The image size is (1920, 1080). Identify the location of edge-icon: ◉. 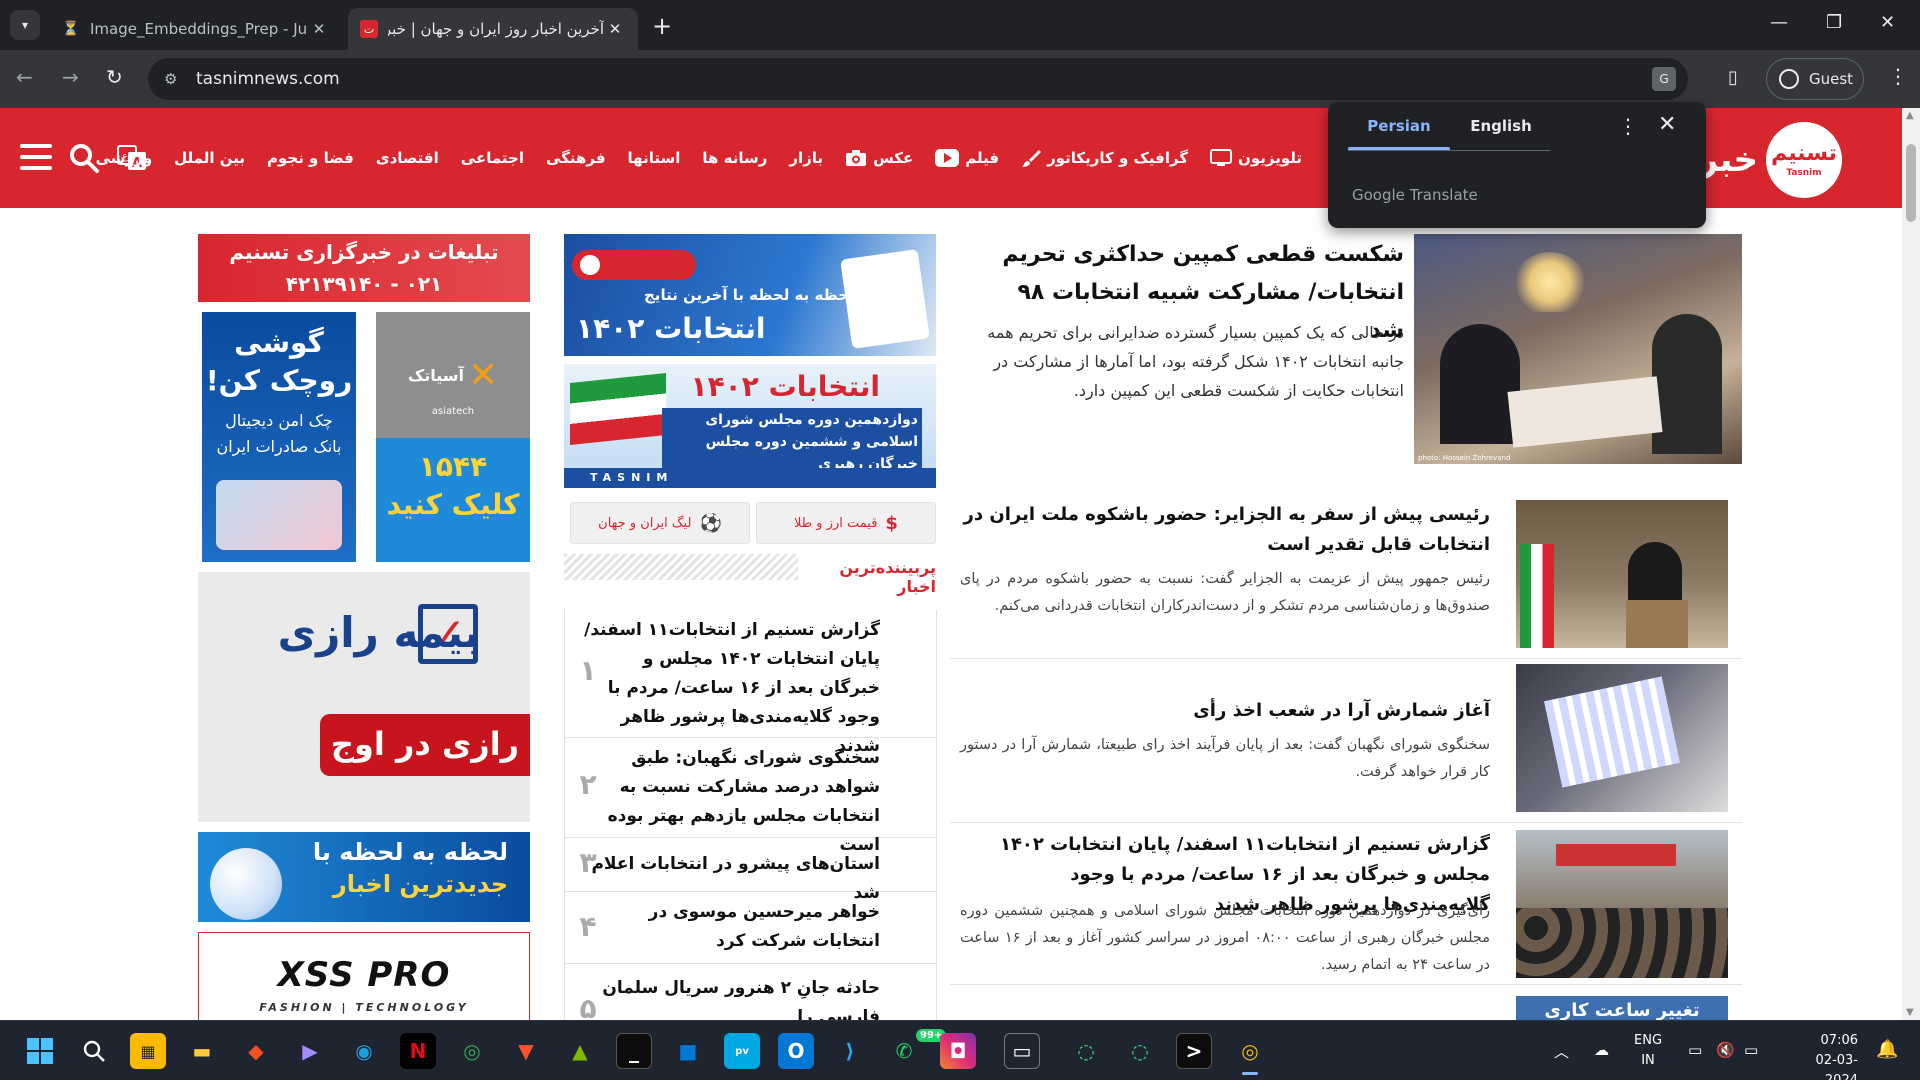
(364, 1051).